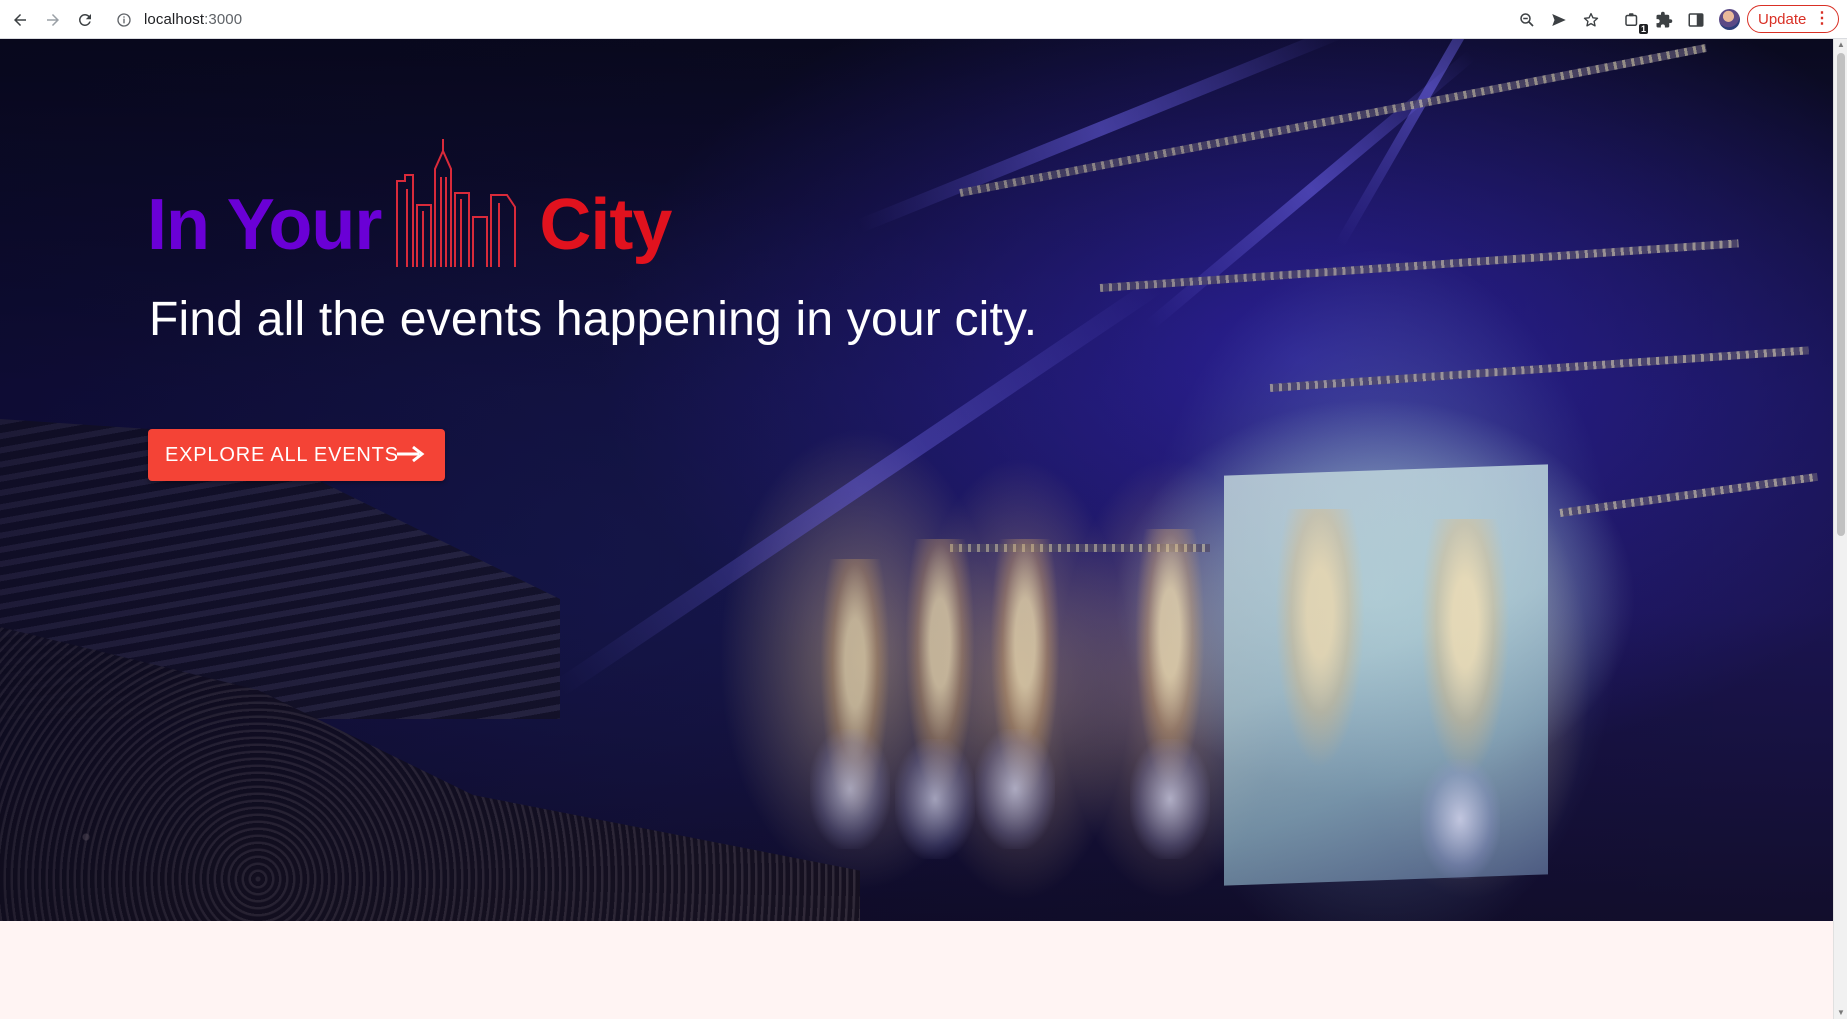 Image resolution: width=1847 pixels, height=1019 pixels. What do you see at coordinates (1822, 19) in the screenshot?
I see `kebab-menu-icon: ⋮` at bounding box center [1822, 19].